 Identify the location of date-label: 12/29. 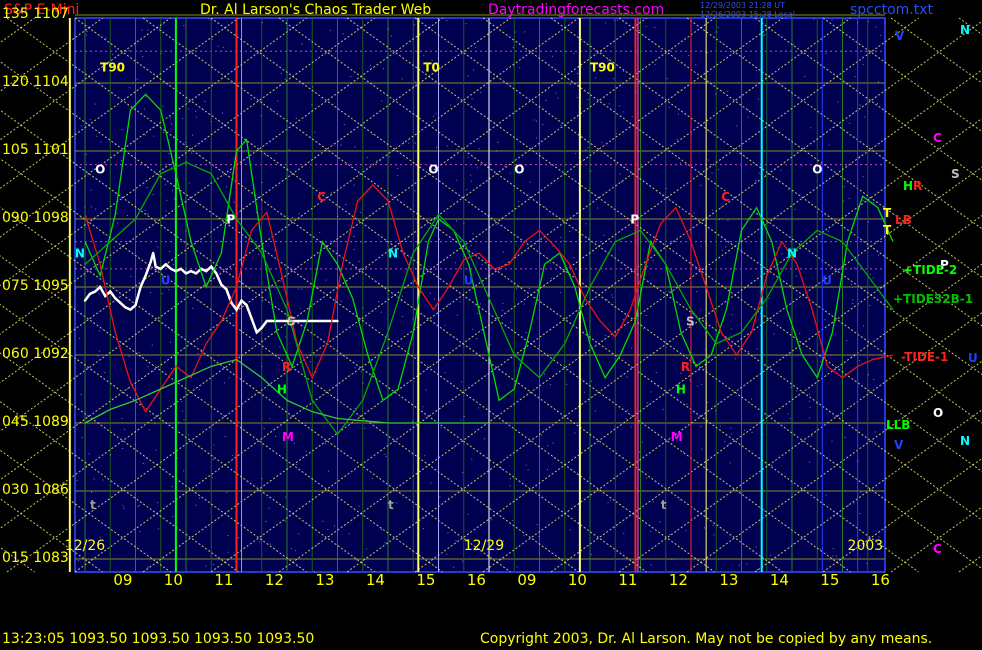
(484, 546).